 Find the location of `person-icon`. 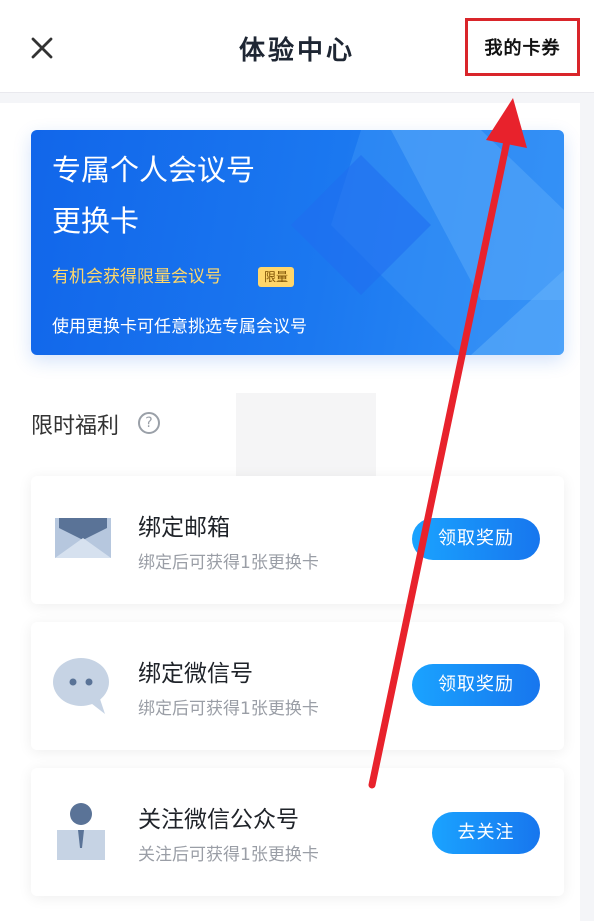

person-icon is located at coordinates (81, 831).